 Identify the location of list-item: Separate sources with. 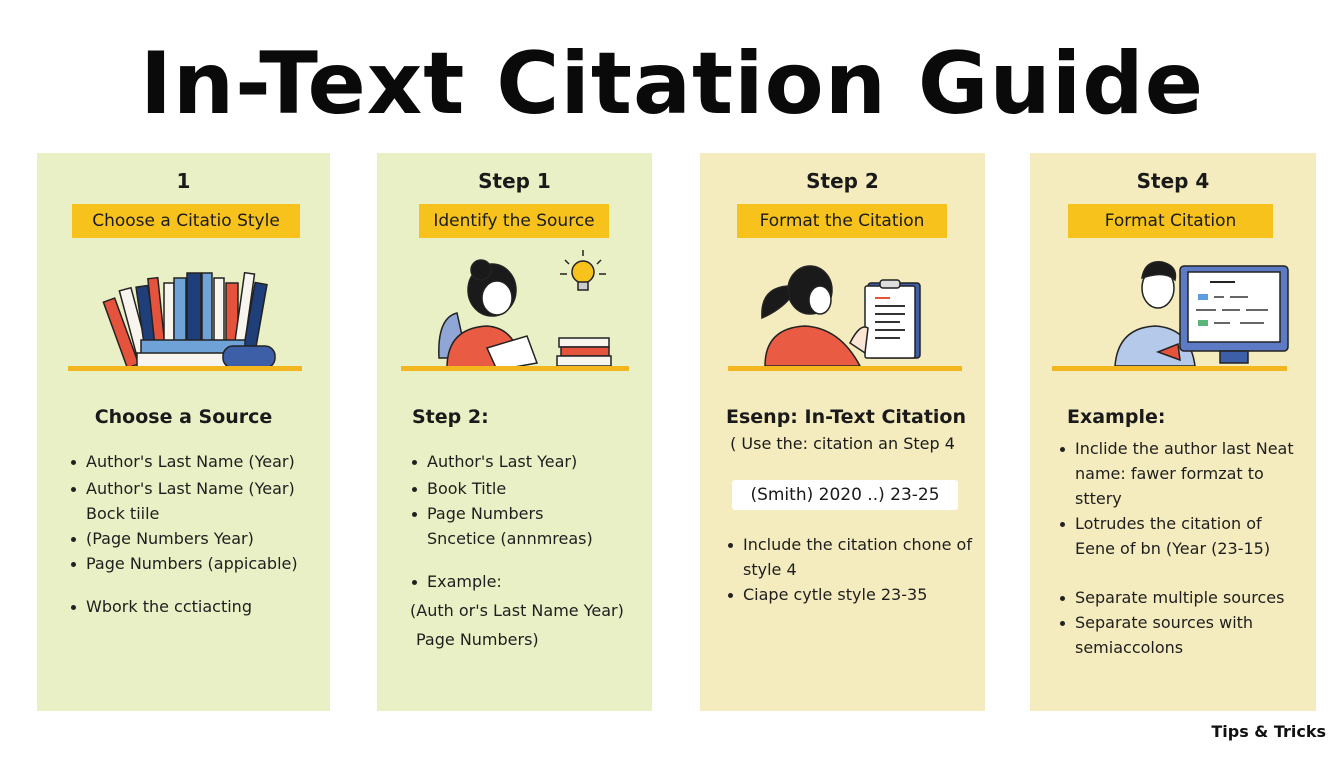
(1176, 622).